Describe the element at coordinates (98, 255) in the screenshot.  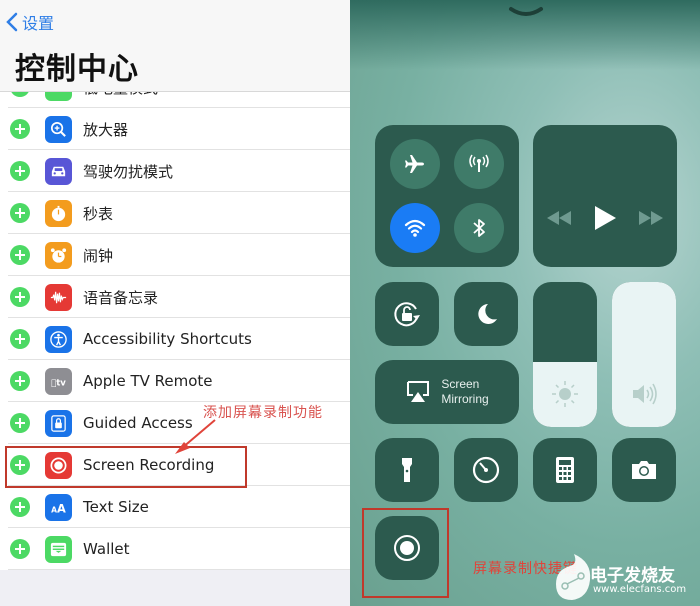
I see `item-label: 闹钟` at that location.